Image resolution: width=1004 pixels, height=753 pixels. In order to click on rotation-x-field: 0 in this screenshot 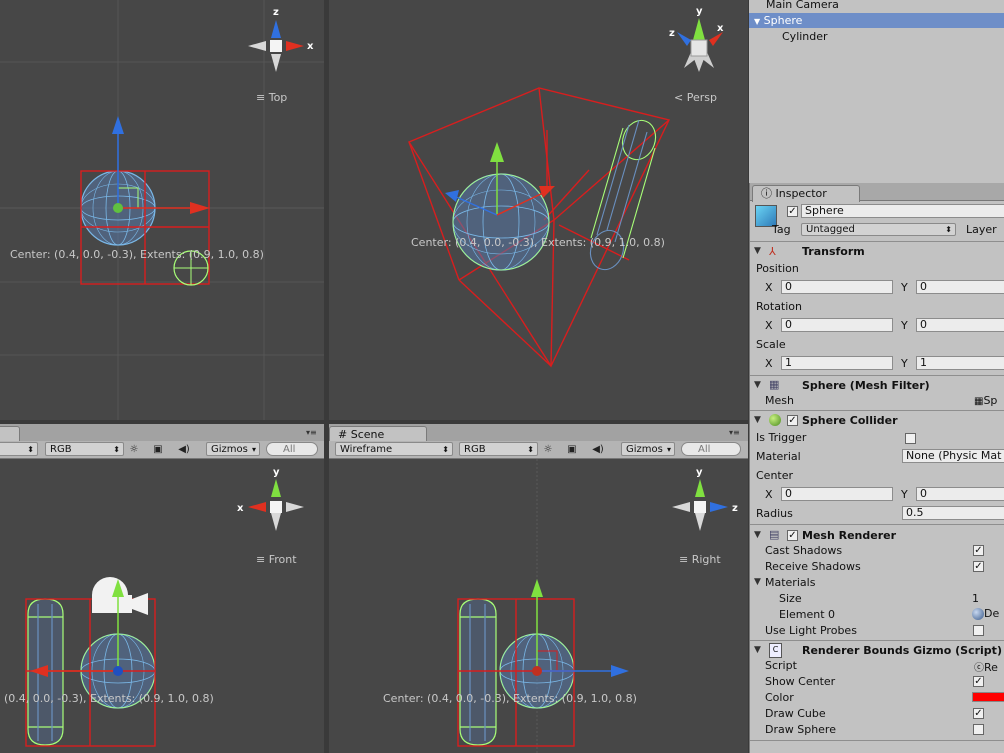, I will do `click(837, 325)`.